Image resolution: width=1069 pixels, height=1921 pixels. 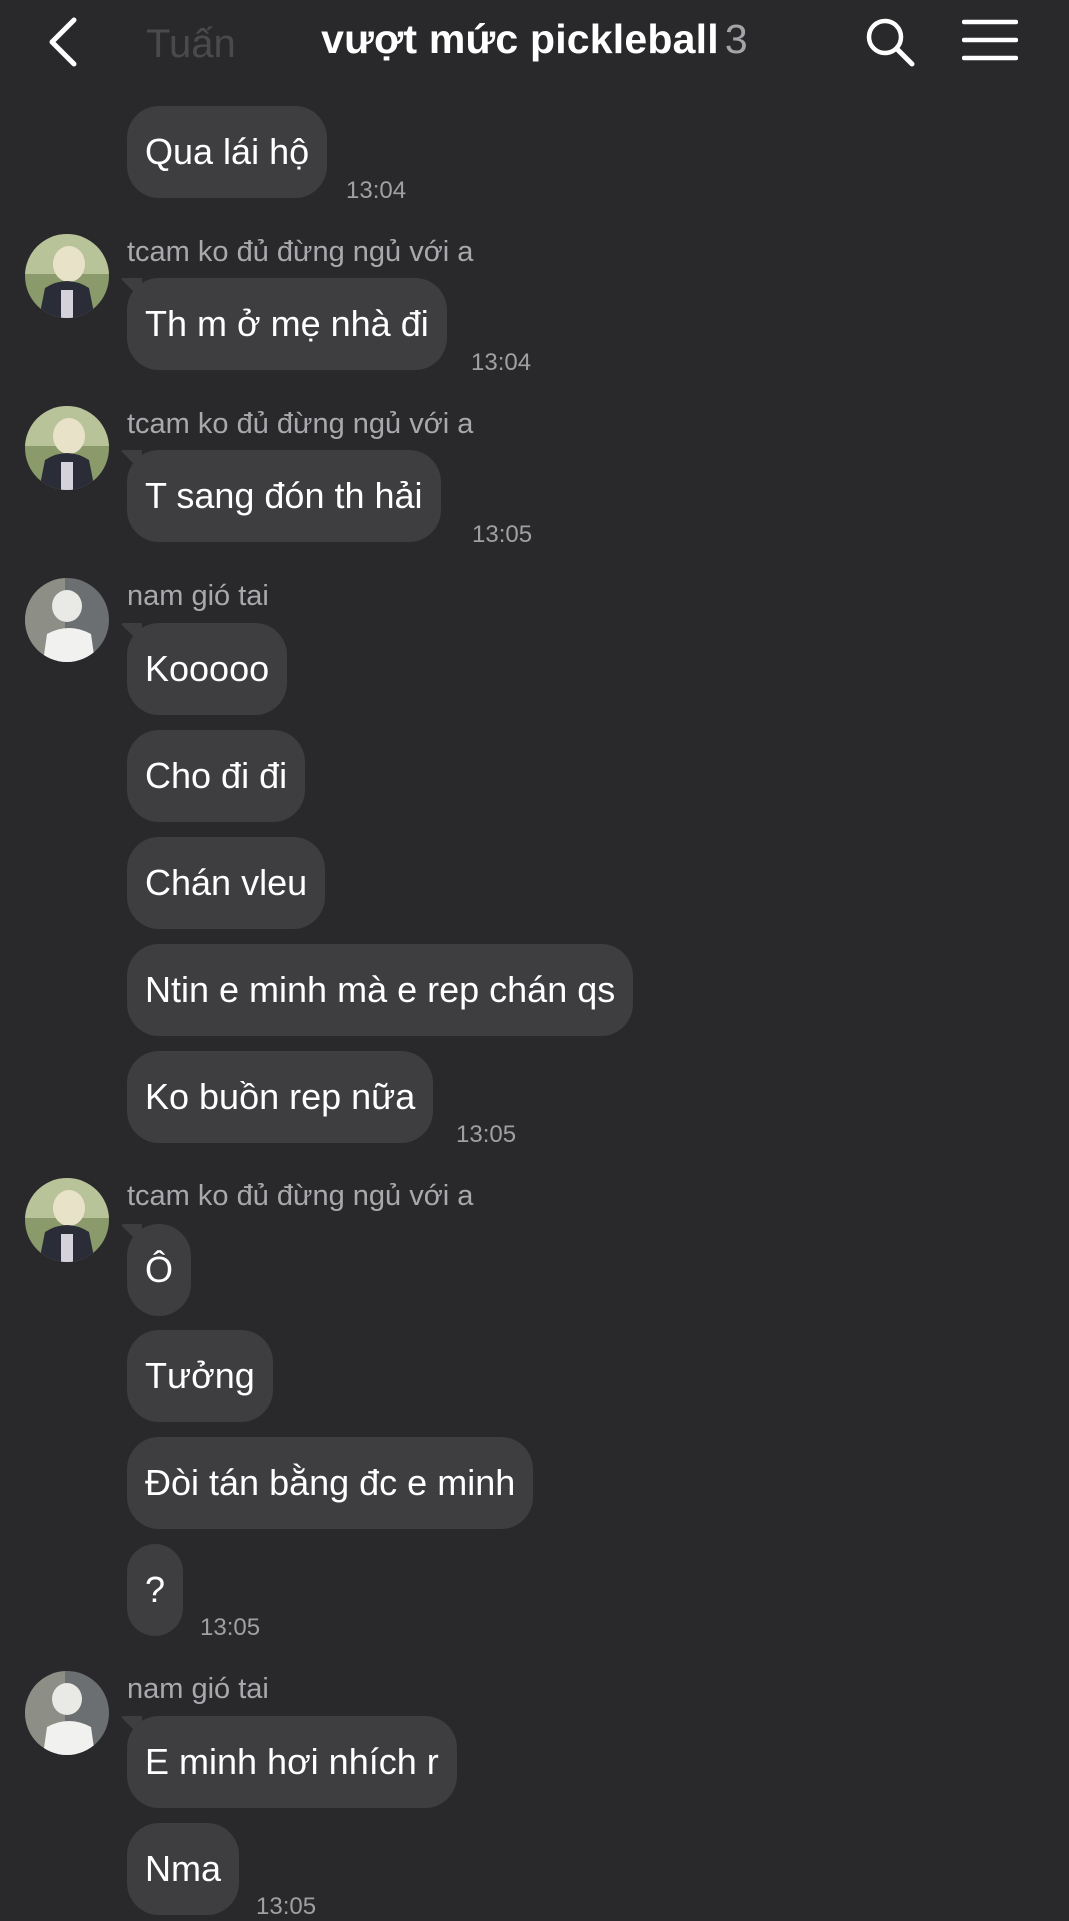 I want to click on hamburger-menu-icon, so click(x=990, y=40).